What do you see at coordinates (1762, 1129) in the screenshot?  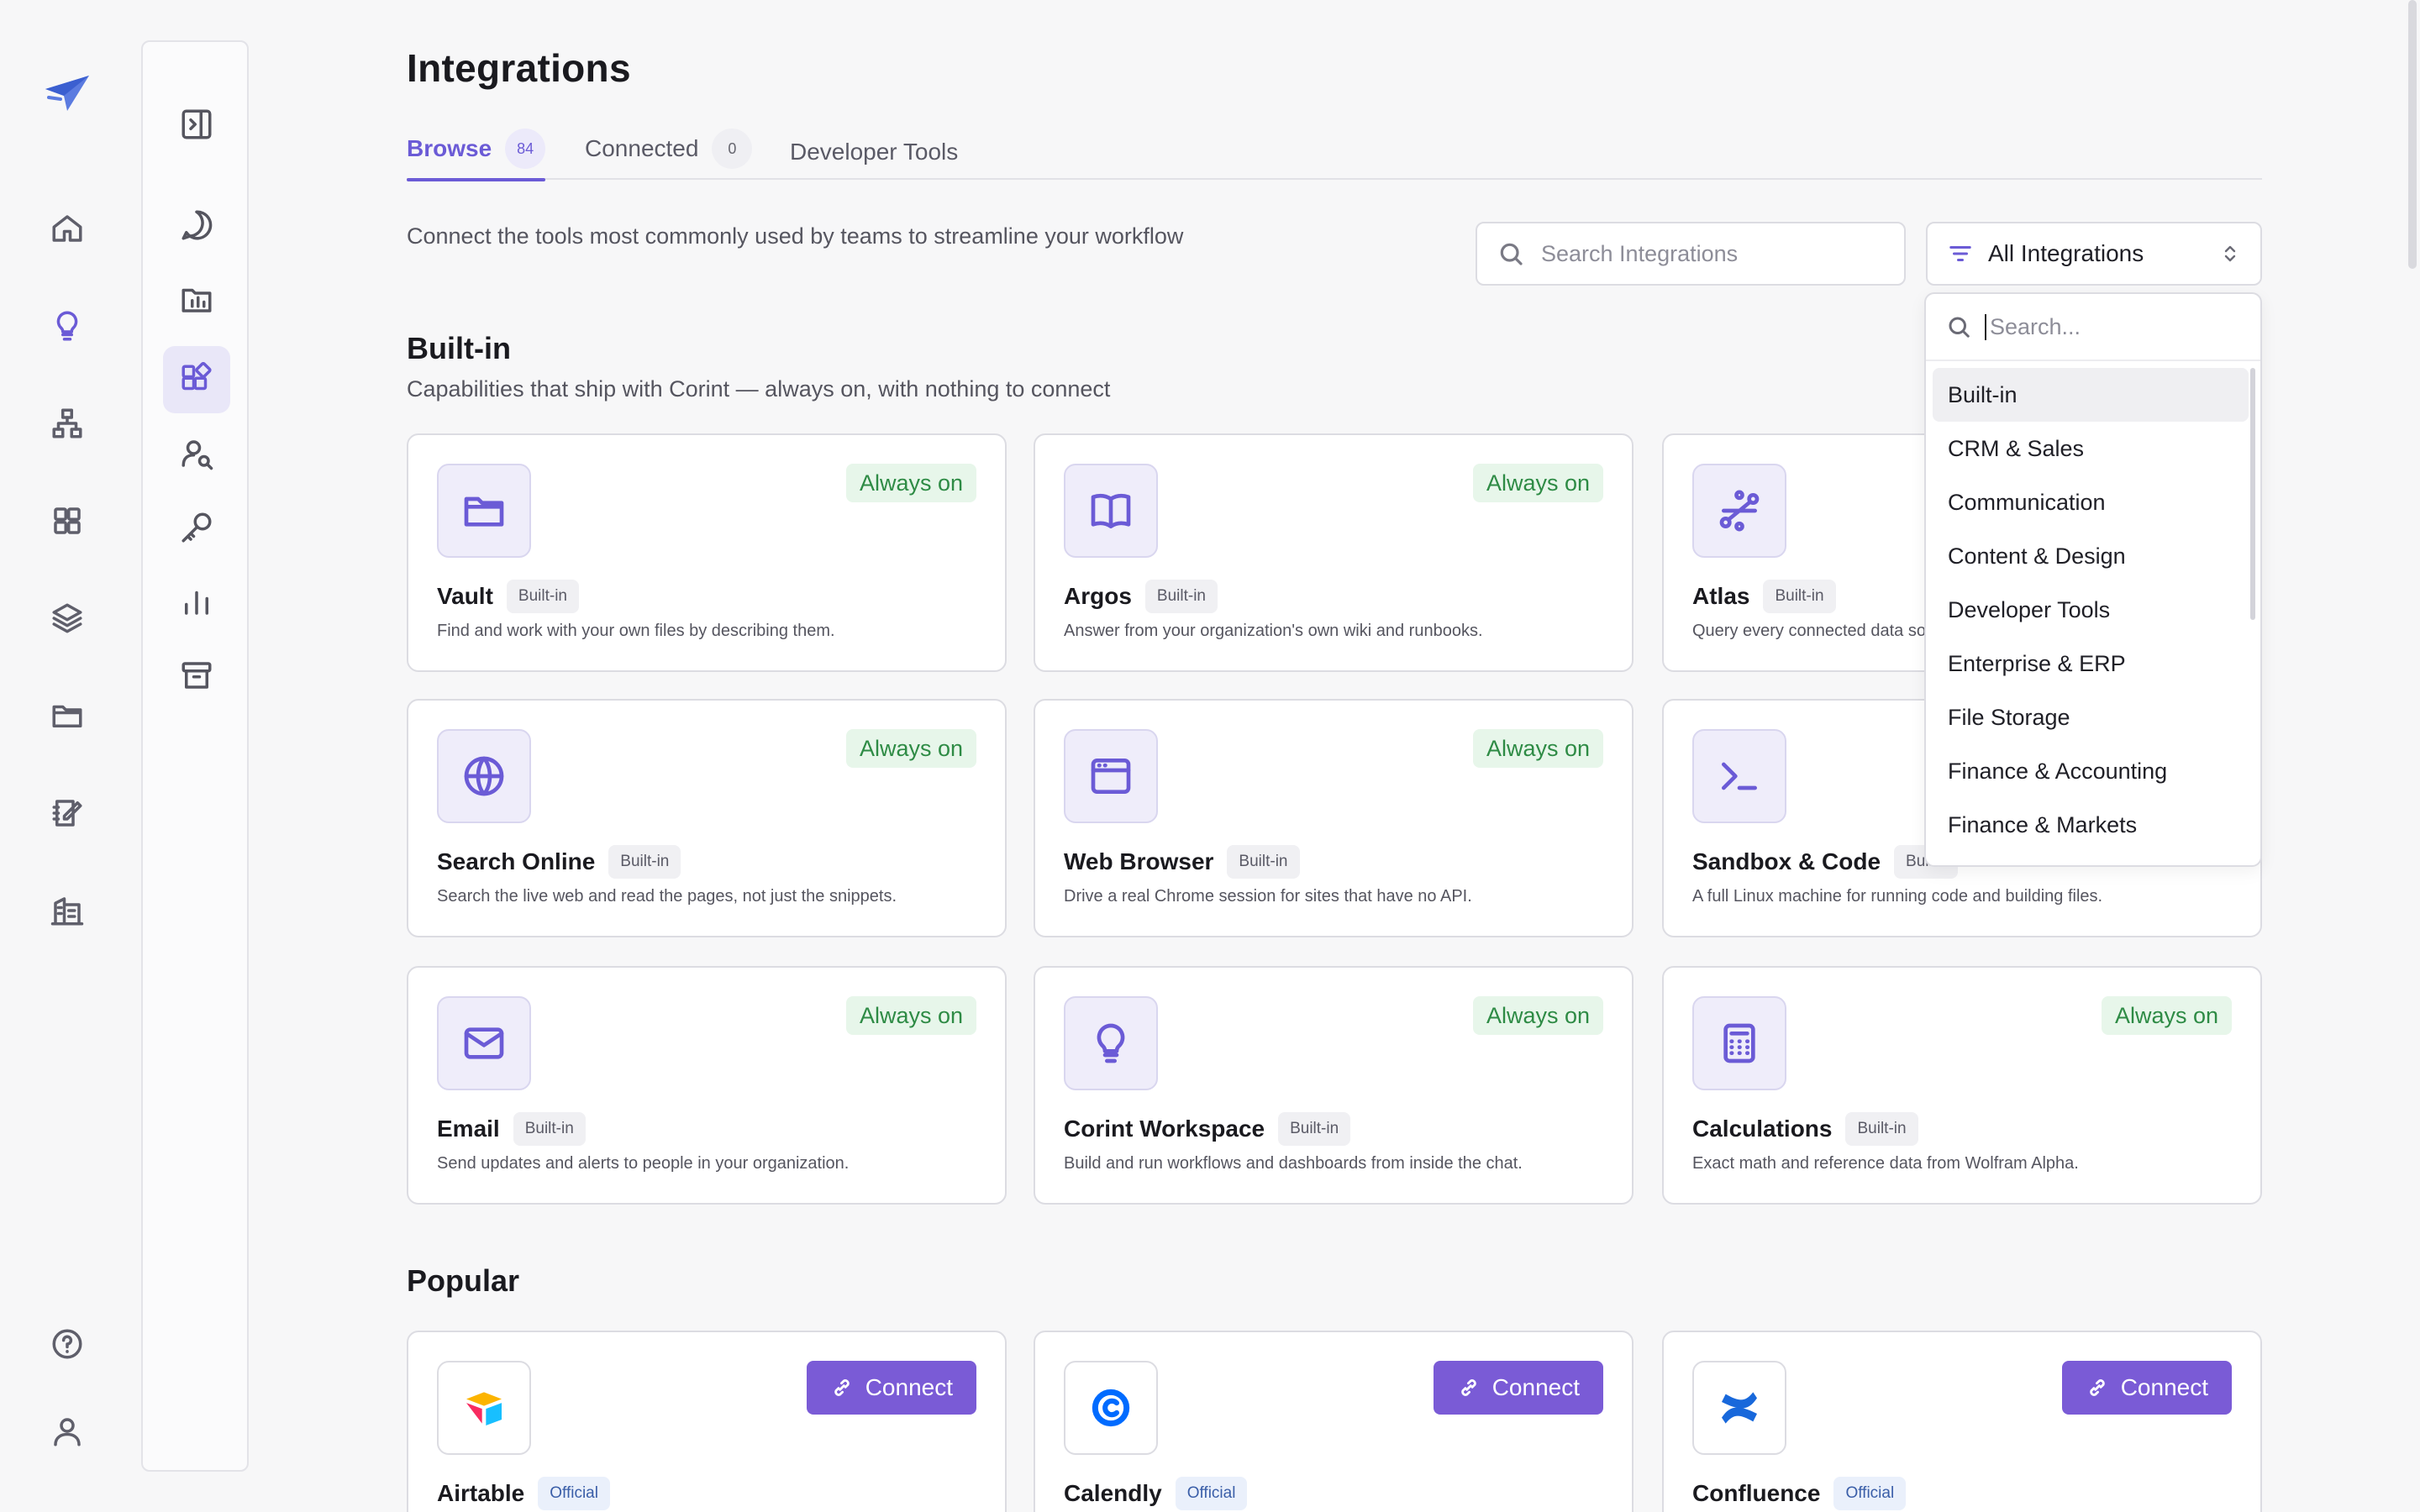 I see `integration-name: Calculations` at bounding box center [1762, 1129].